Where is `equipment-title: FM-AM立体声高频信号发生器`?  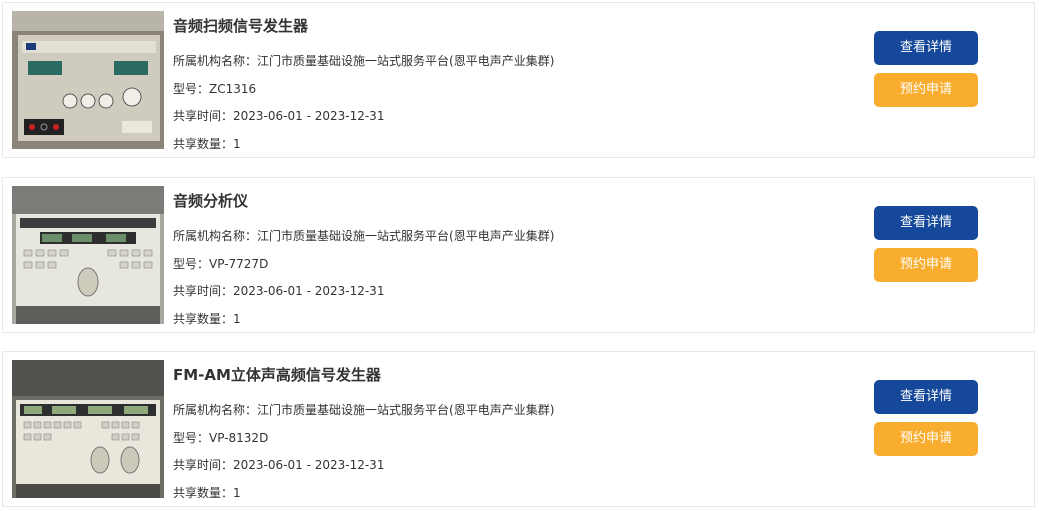 equipment-title: FM-AM立体声高频信号发生器 is located at coordinates (277, 374).